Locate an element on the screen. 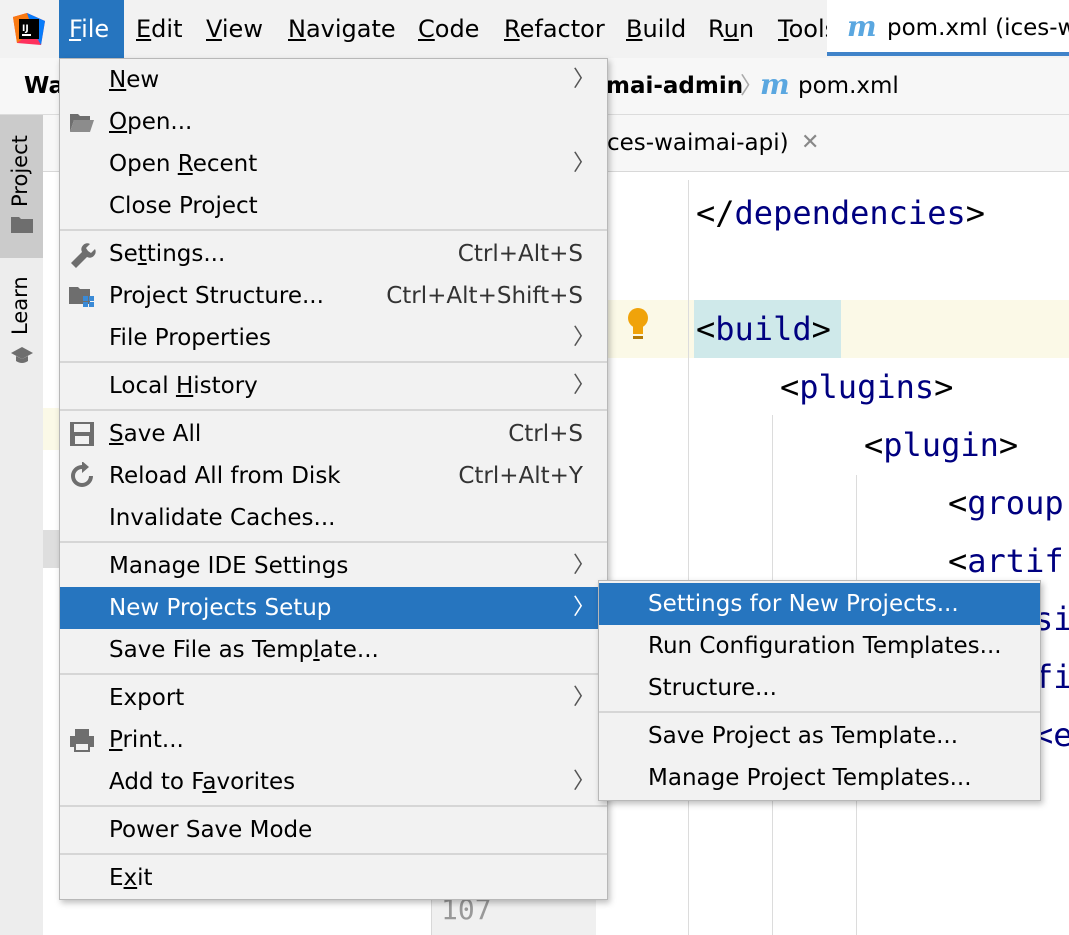  save-icon is located at coordinates (82, 434).